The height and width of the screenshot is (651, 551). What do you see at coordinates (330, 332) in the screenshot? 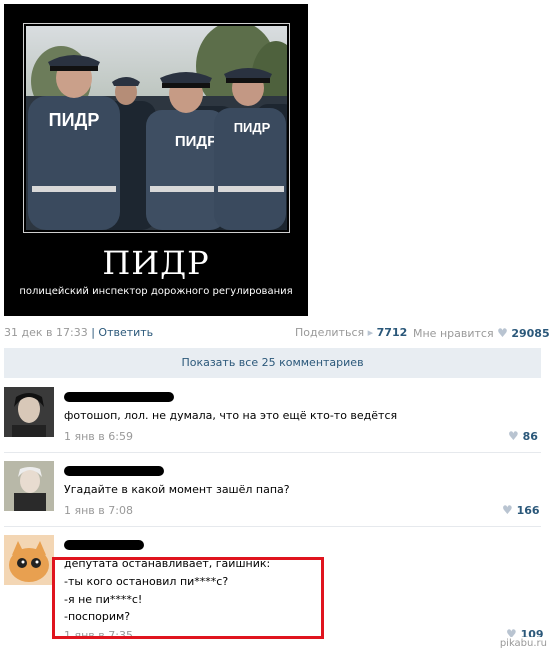
I see `share-label: Поделиться` at bounding box center [330, 332].